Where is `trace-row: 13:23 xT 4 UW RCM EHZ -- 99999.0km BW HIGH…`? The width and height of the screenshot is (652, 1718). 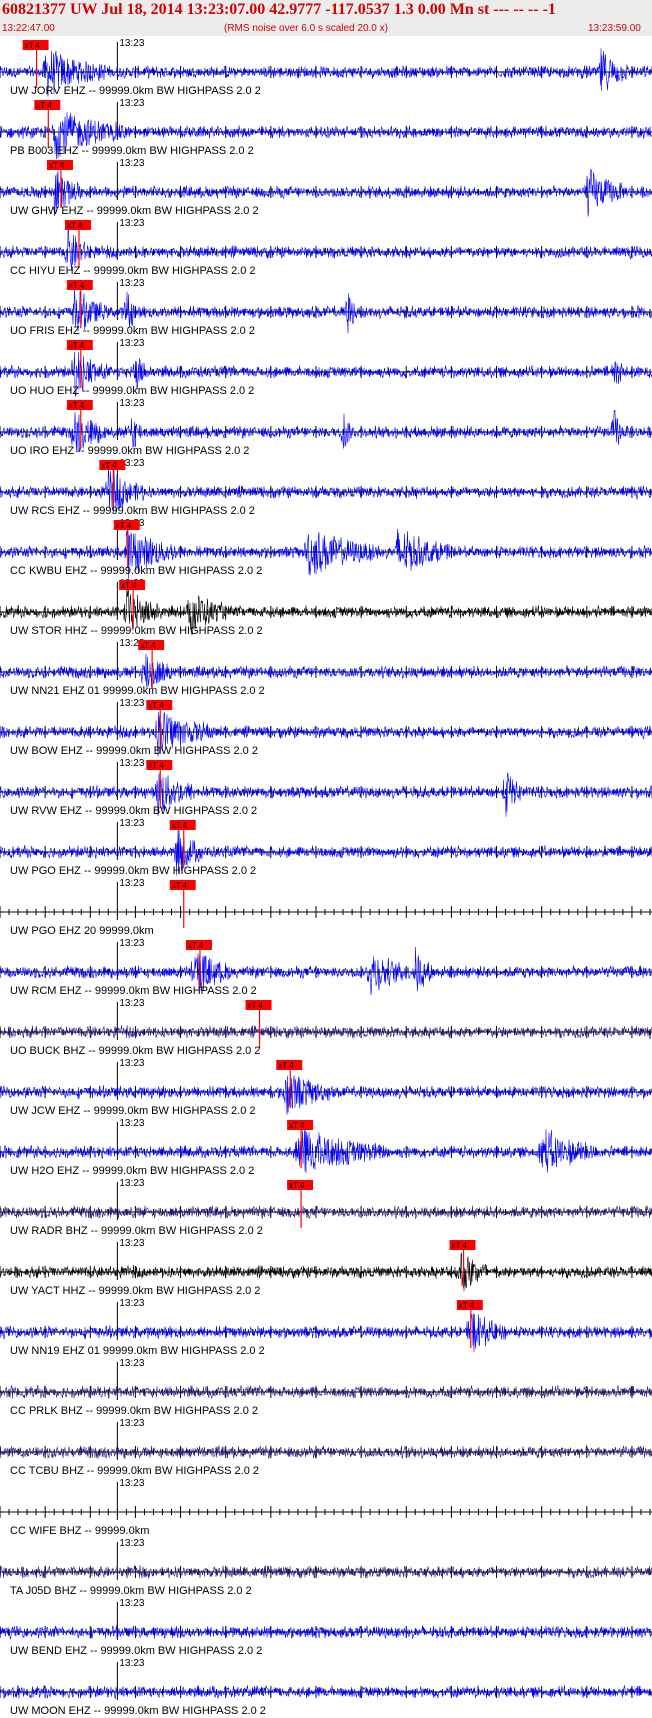
trace-row: 13:23 xT 4 UW RCM EHZ -- 99999.0km BW HIGH… is located at coordinates (326, 967).